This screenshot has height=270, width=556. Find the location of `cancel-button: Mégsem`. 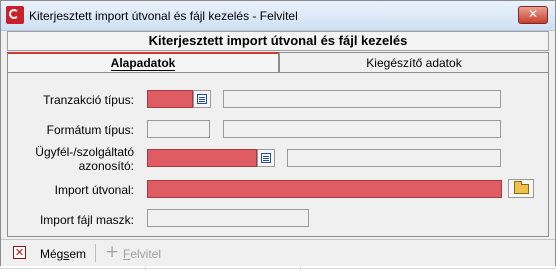

cancel-button: Mégsem is located at coordinates (63, 254).